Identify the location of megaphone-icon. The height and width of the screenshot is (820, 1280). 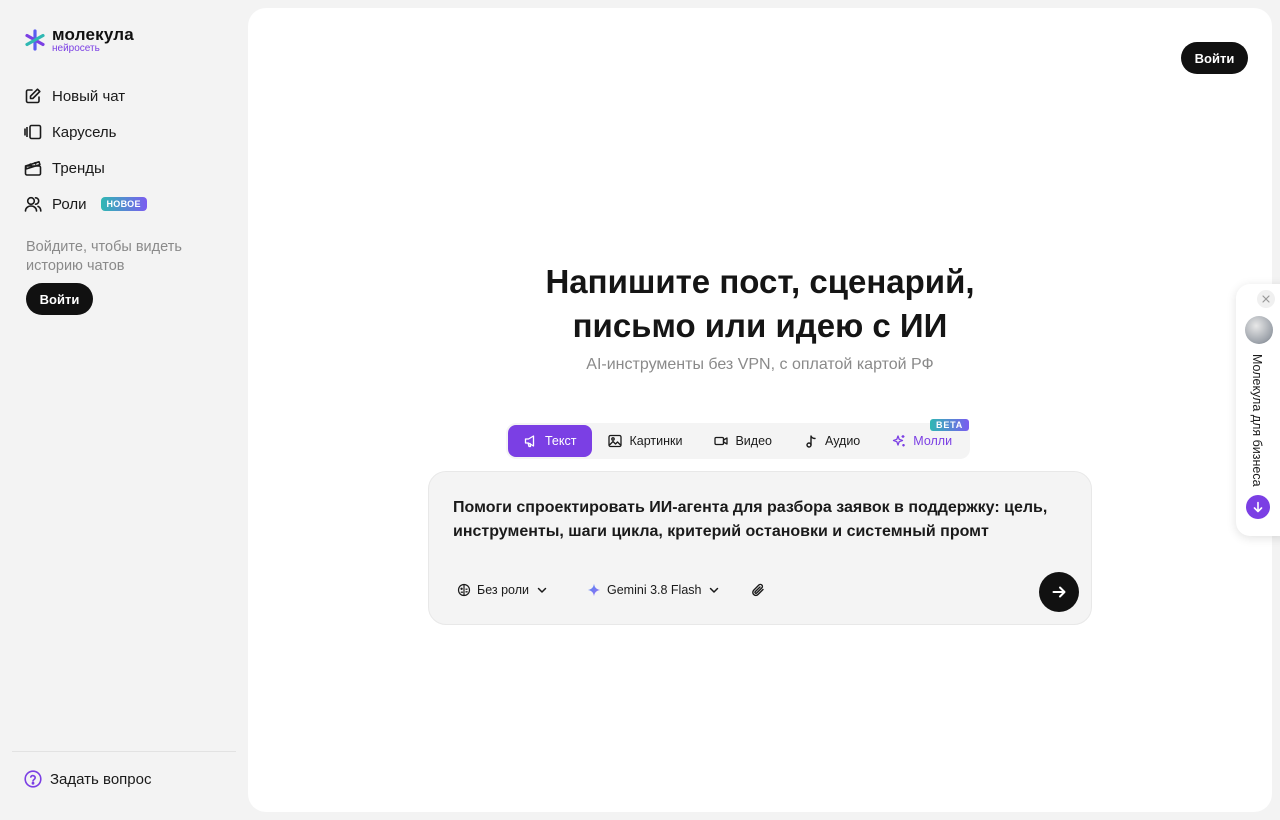
(529, 441).